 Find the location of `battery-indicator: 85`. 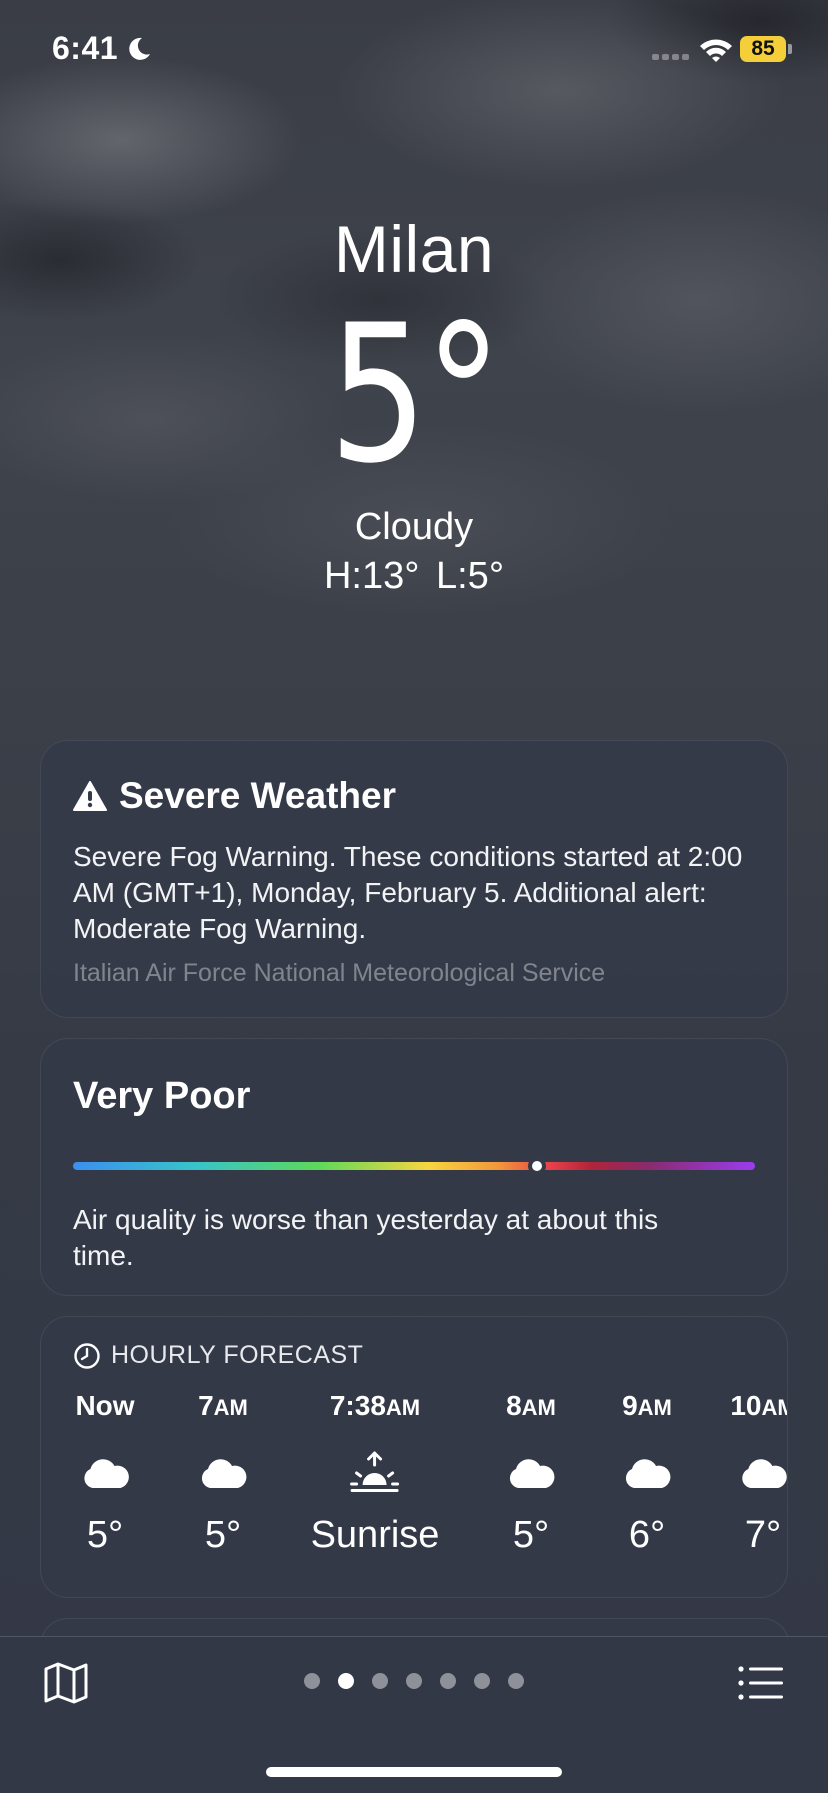

battery-indicator: 85 is located at coordinates (766, 50).